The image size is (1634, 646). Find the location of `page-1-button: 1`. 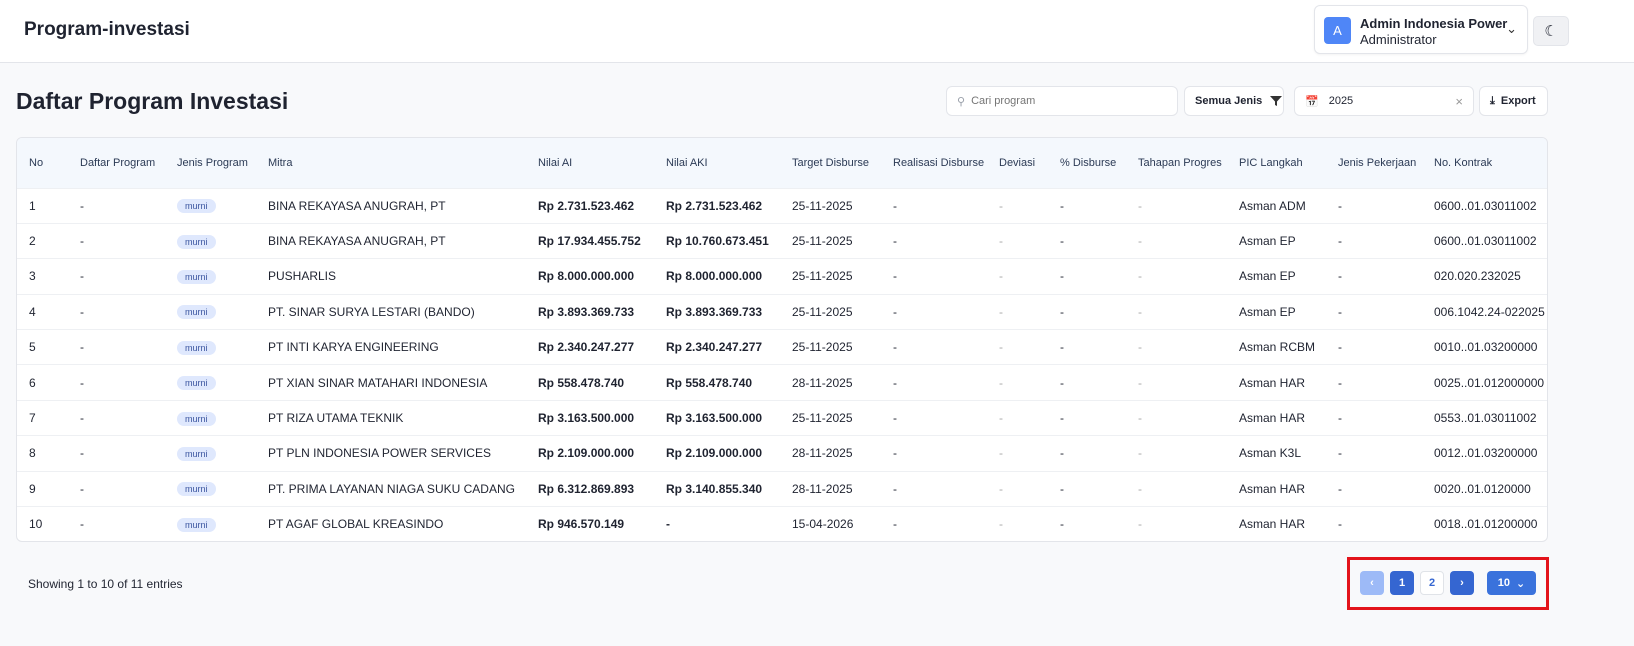

page-1-button: 1 is located at coordinates (1402, 583).